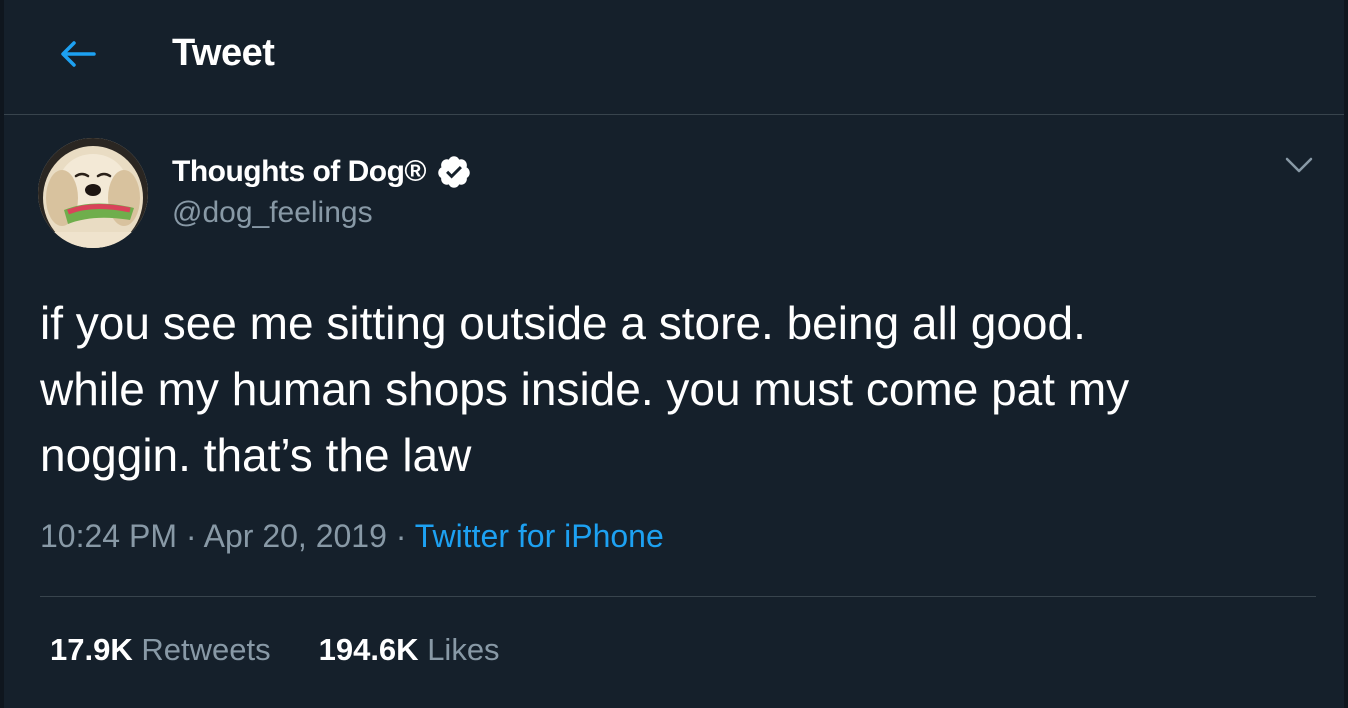  I want to click on author-display-name: Thoughts of Dog®, so click(299, 172).